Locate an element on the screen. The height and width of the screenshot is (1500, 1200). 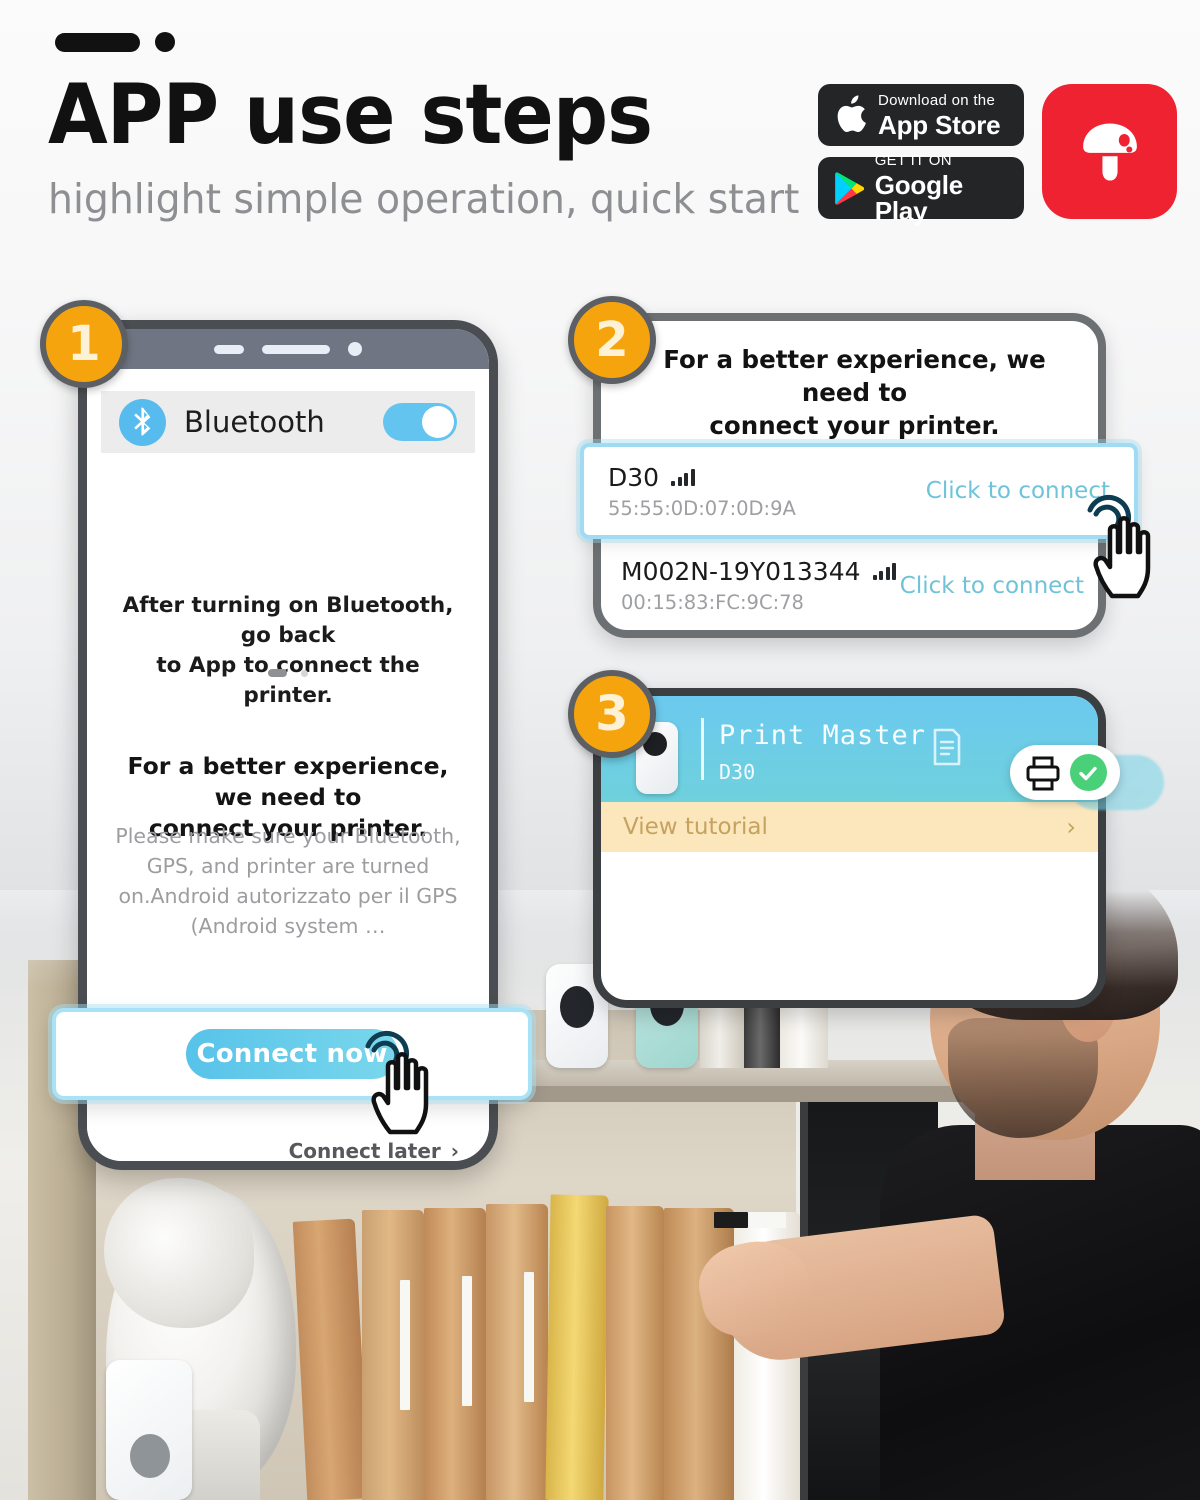
connect-now-callout: Connect now is located at coordinates (292, 1054).